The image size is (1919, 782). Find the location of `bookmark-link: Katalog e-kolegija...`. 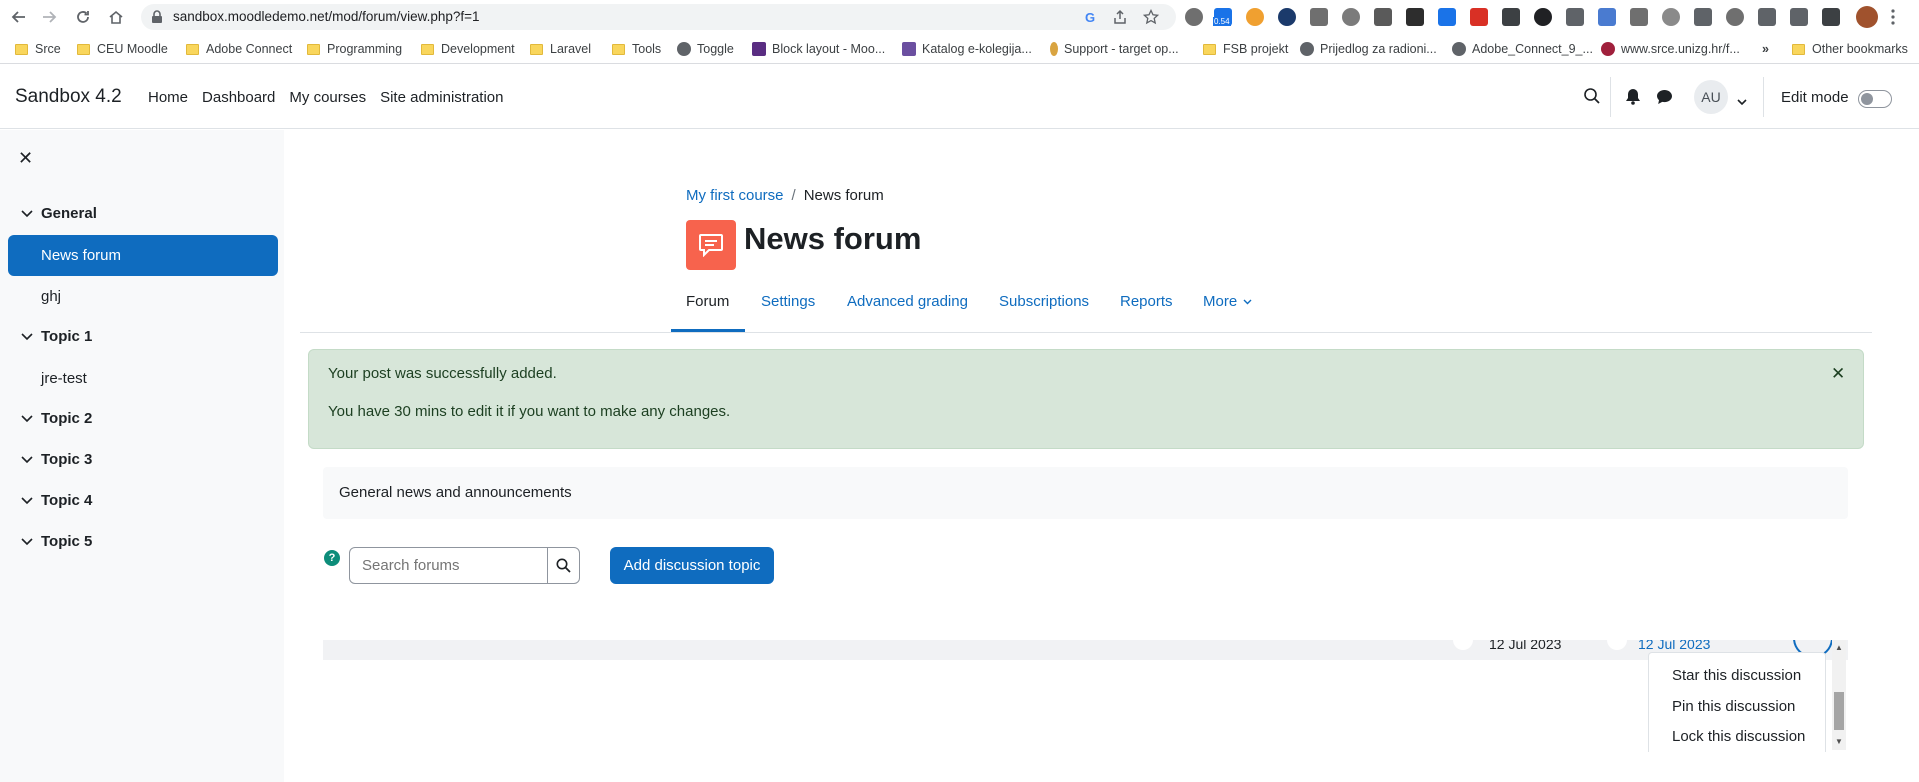

bookmark-link: Katalog e-kolegija... is located at coordinates (967, 49).